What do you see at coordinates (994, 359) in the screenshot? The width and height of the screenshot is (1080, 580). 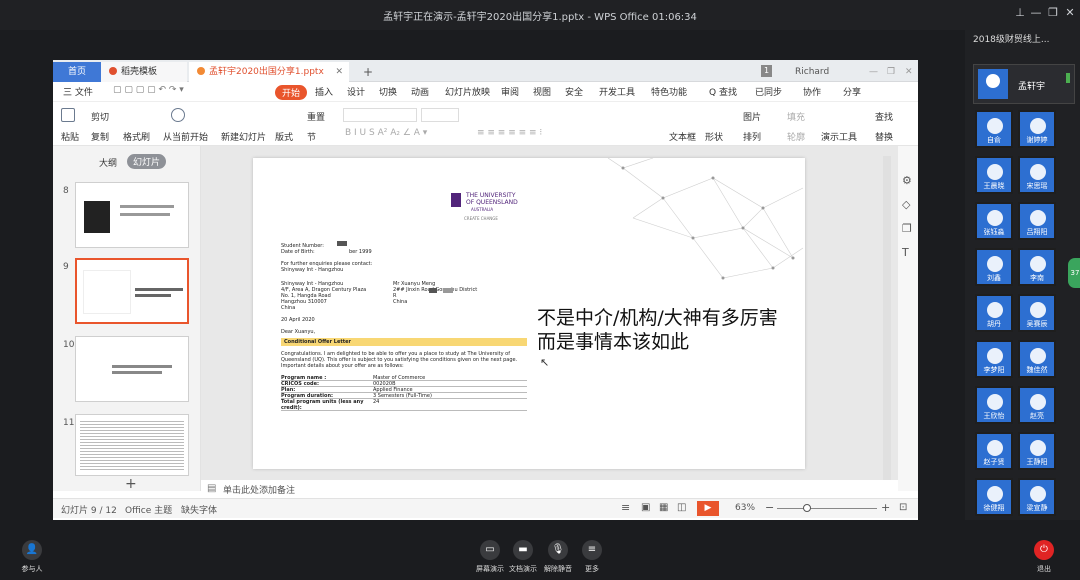 I see `participant-tile: 李梦阳` at bounding box center [994, 359].